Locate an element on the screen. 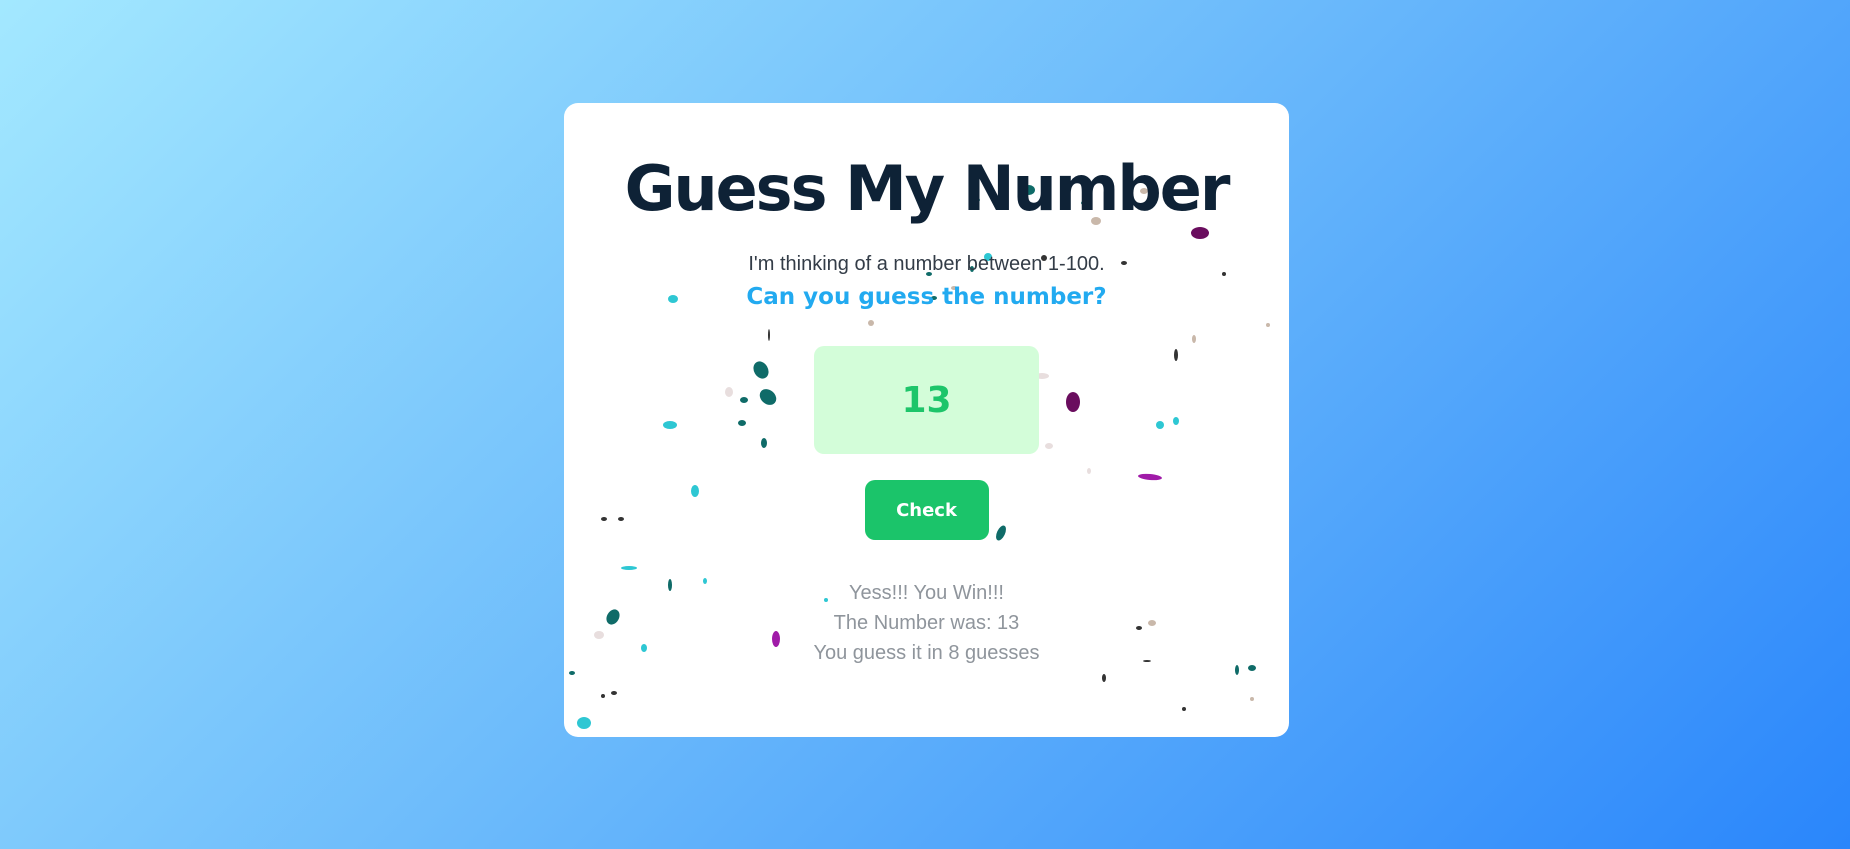 The height and width of the screenshot is (849, 1850). result-number-text: The Number was: 13 is located at coordinates (926, 623).